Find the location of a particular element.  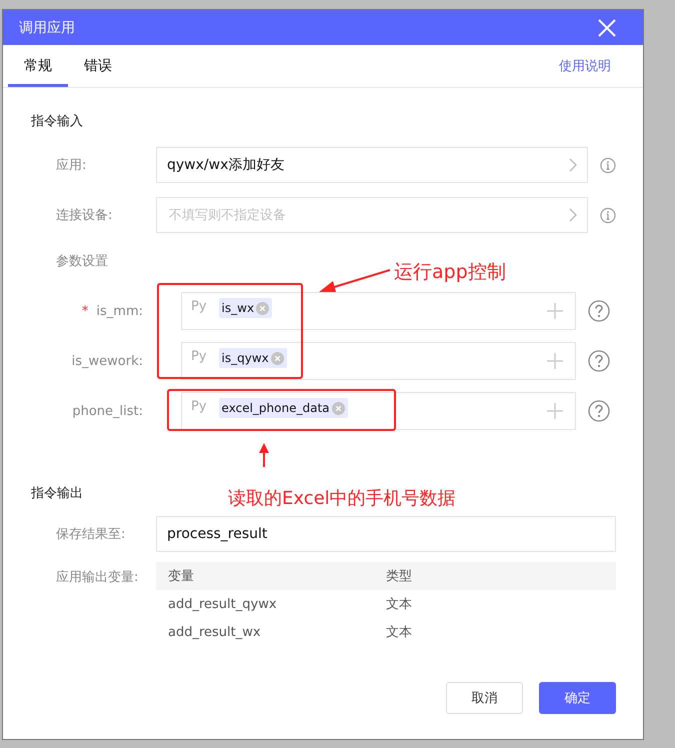

field-label: 连接设备: is located at coordinates (84, 215).